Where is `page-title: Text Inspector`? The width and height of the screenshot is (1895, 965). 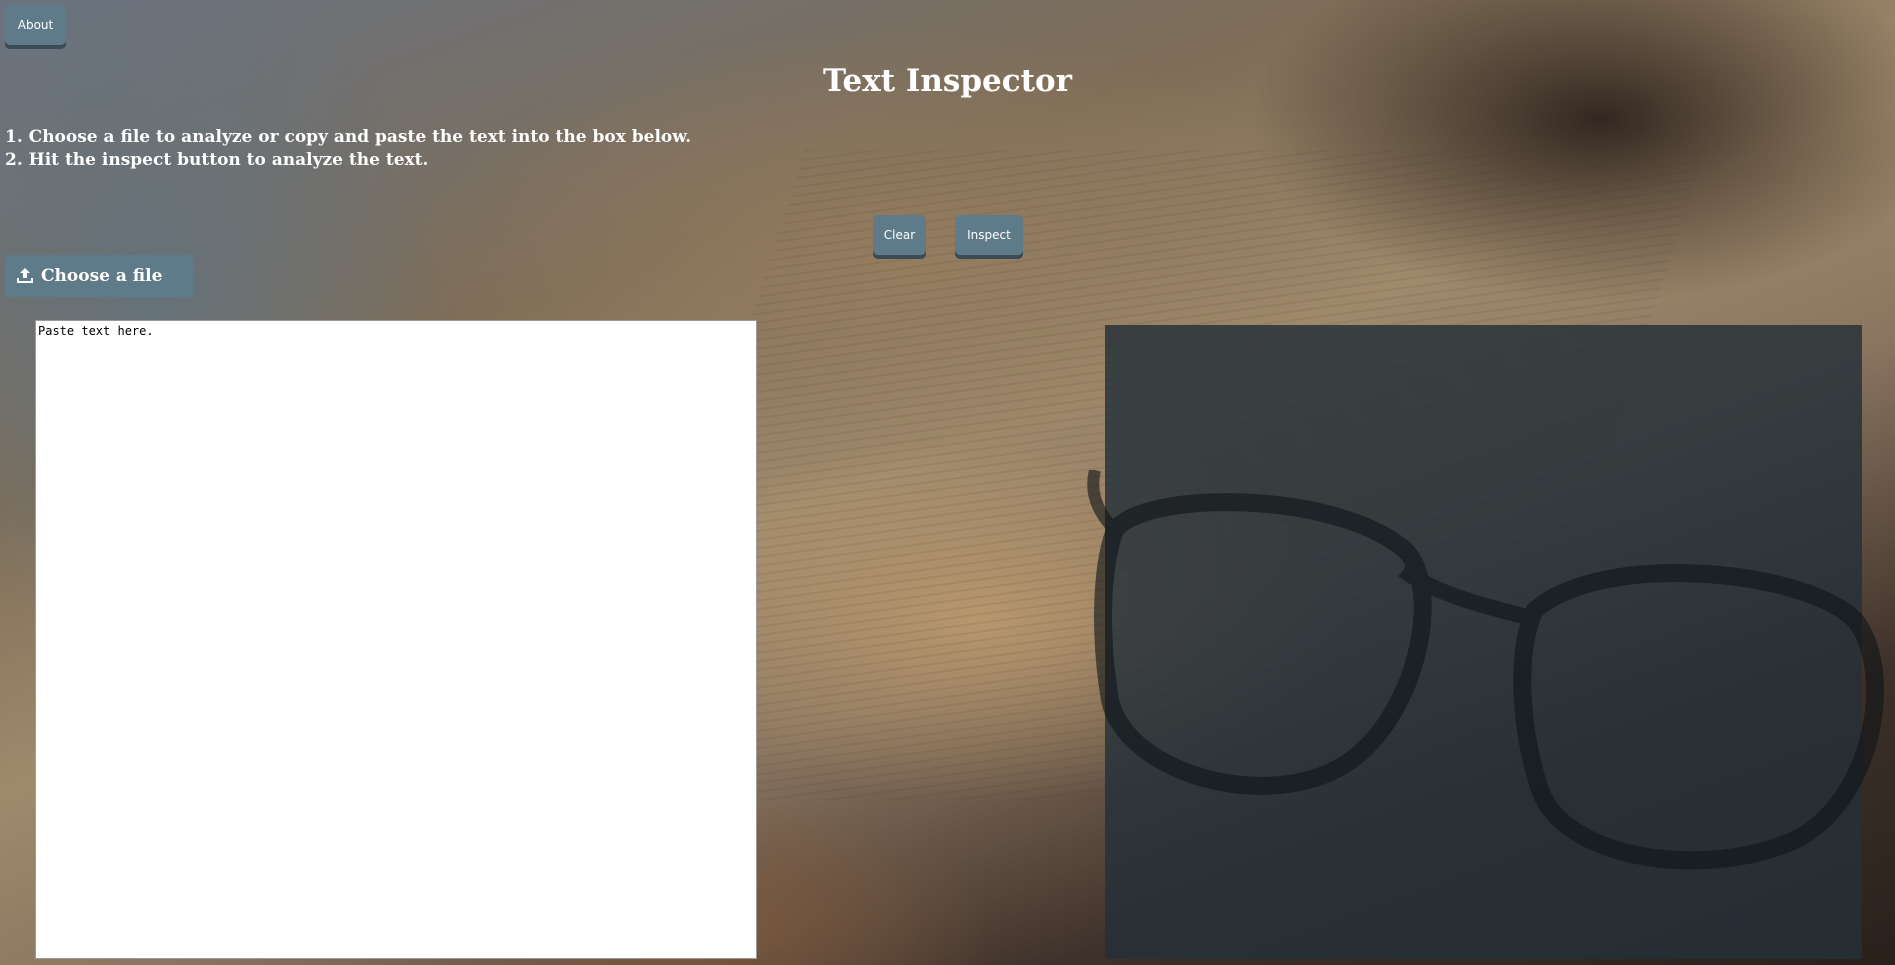
page-title: Text Inspector is located at coordinates (947, 81).